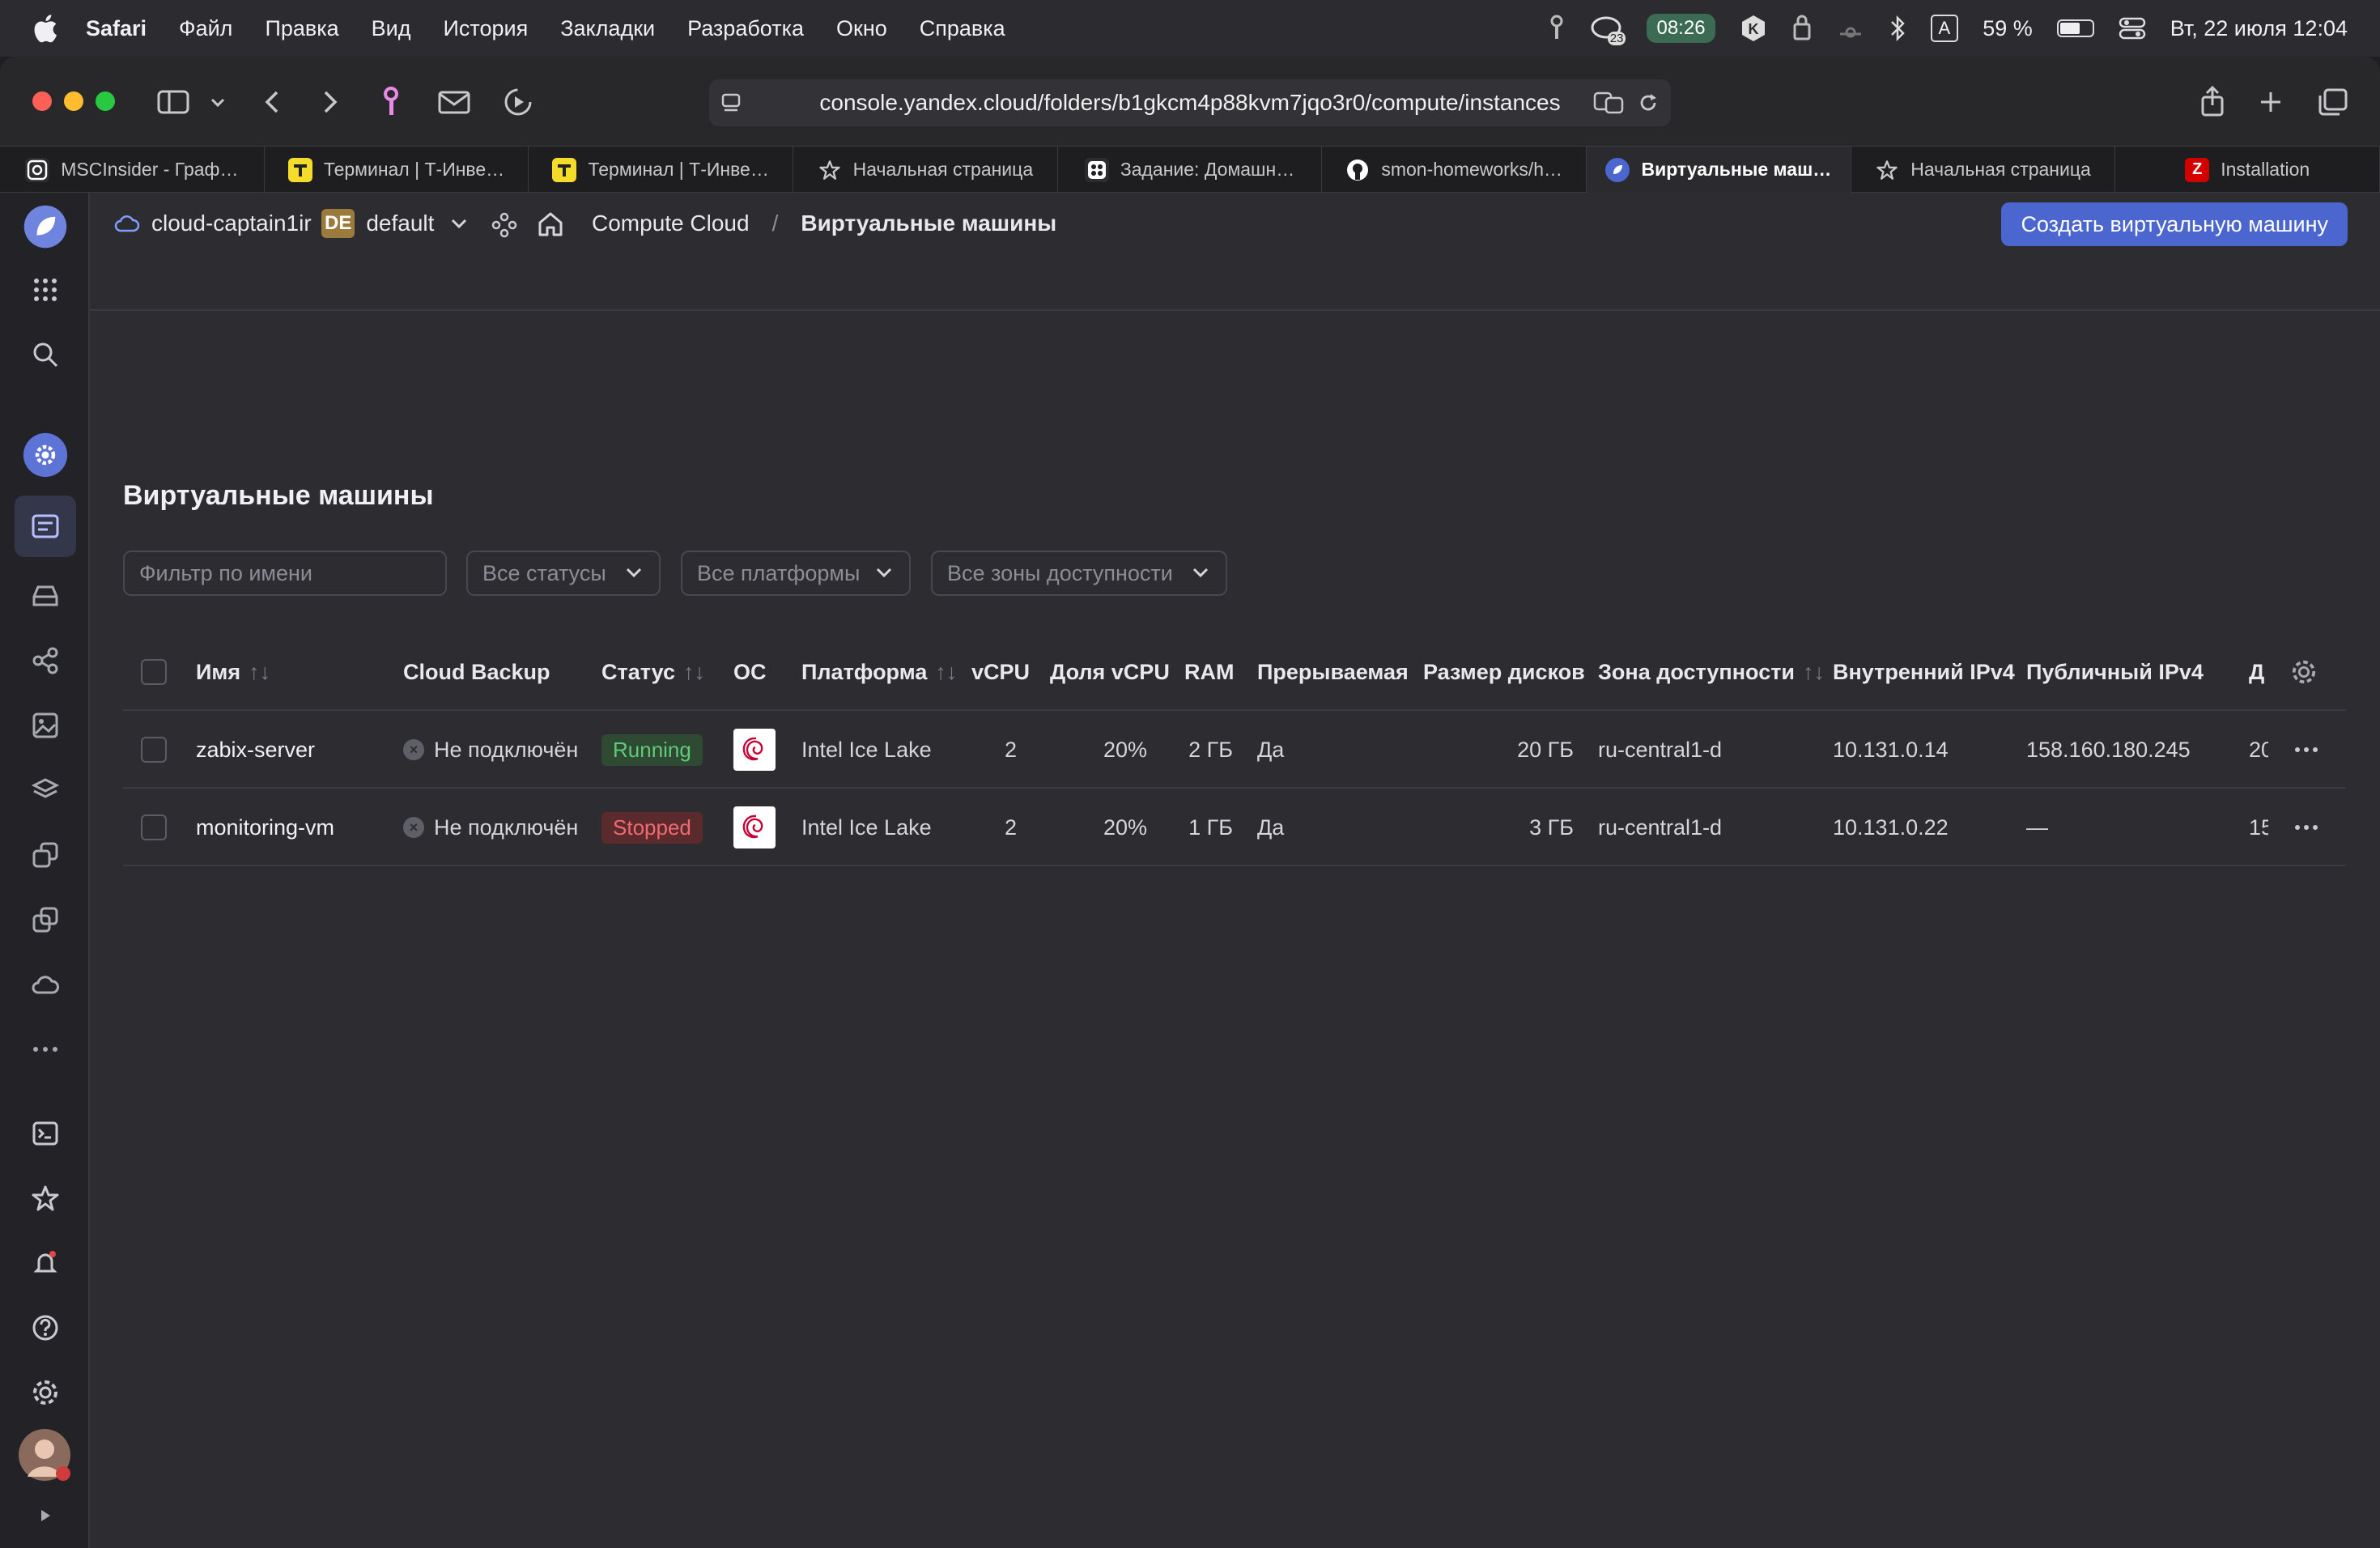  Describe the element at coordinates (879, 672) in the screenshot. I see `col-platform: Платформа ↑↓` at that location.